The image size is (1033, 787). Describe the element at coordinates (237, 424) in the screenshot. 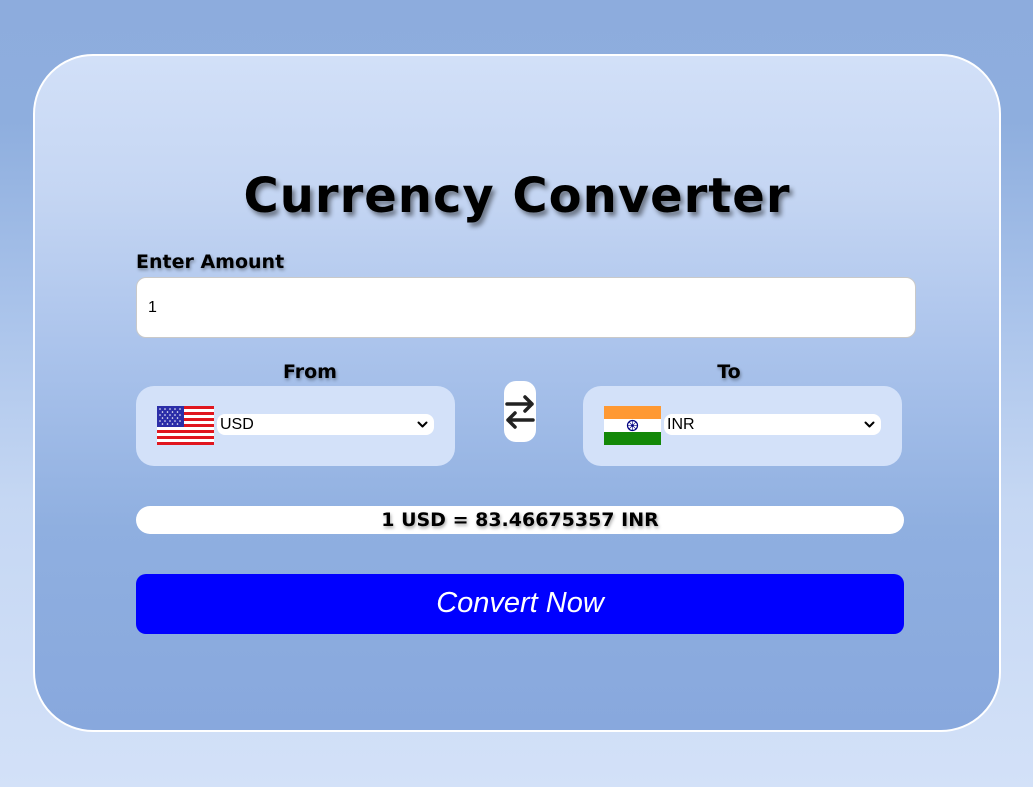

I see `from-currency-value: USD` at that location.